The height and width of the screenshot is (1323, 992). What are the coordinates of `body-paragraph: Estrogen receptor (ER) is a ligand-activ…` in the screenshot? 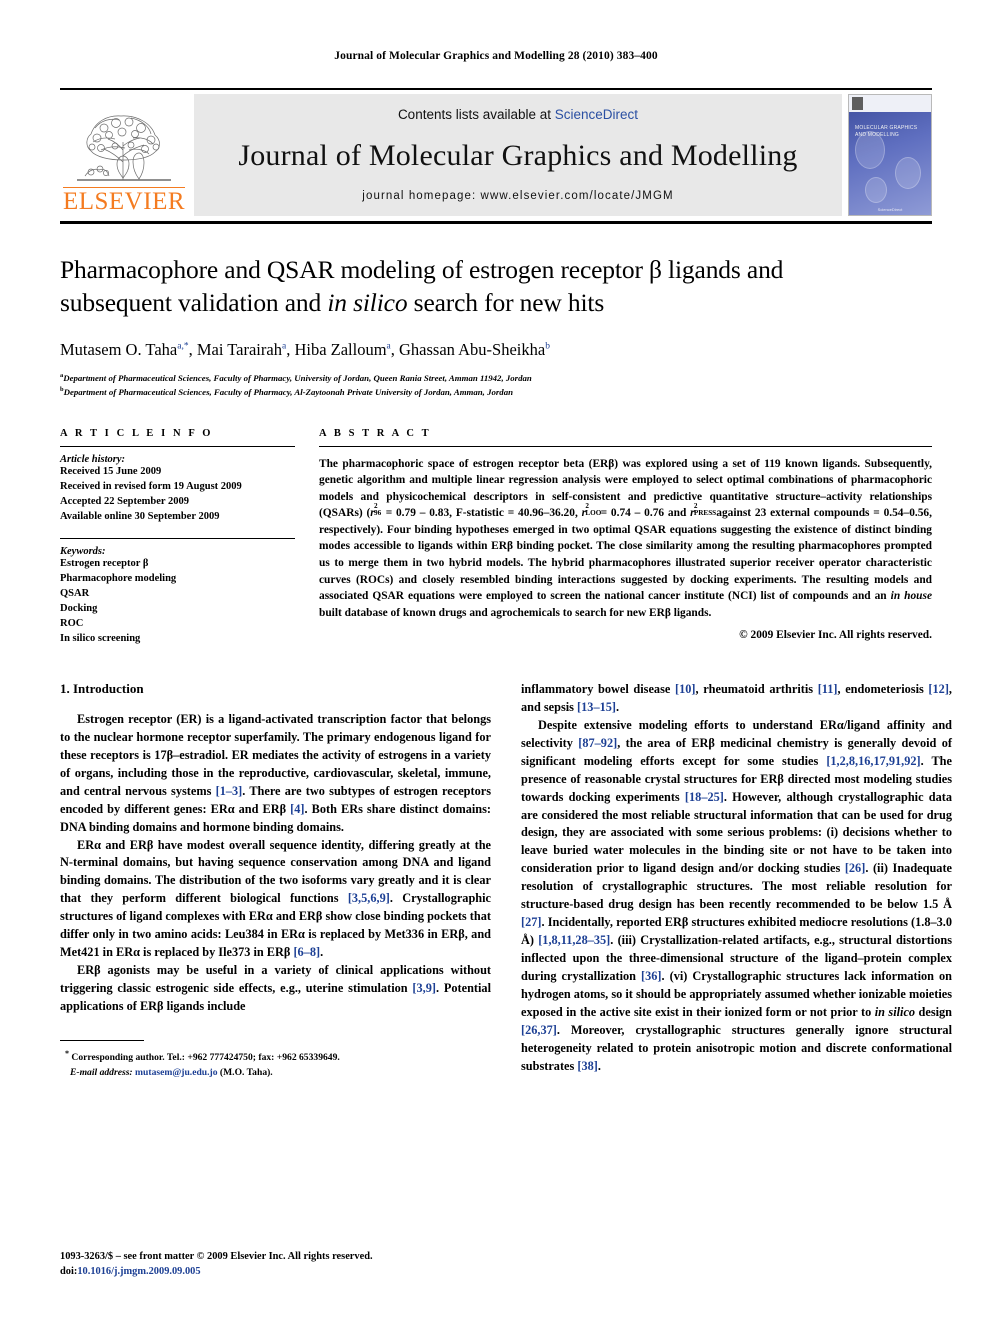 It's located at (275, 774).